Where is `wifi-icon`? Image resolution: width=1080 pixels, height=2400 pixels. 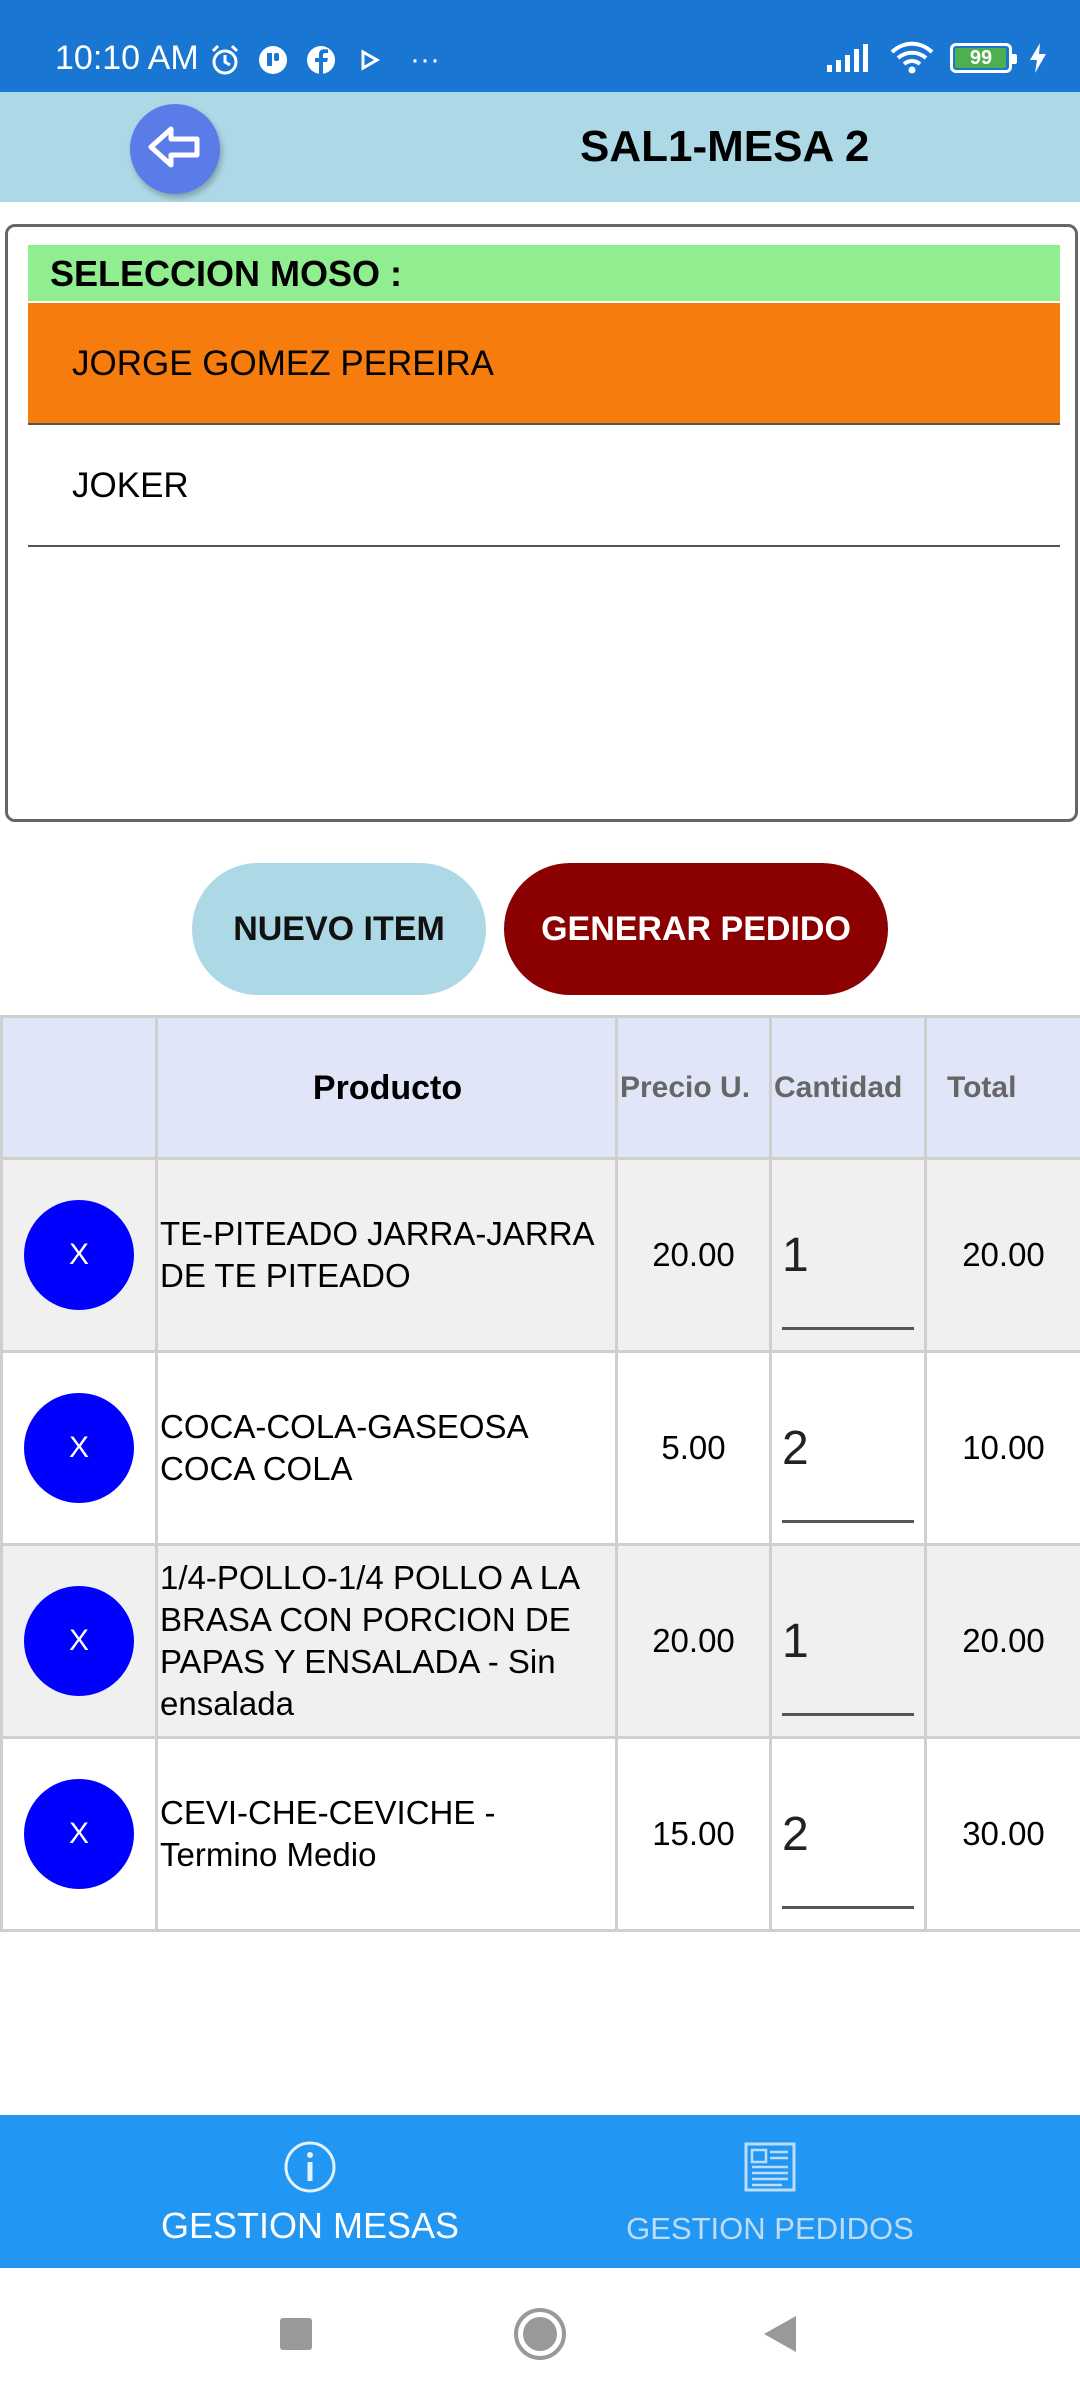
wifi-icon is located at coordinates (912, 58).